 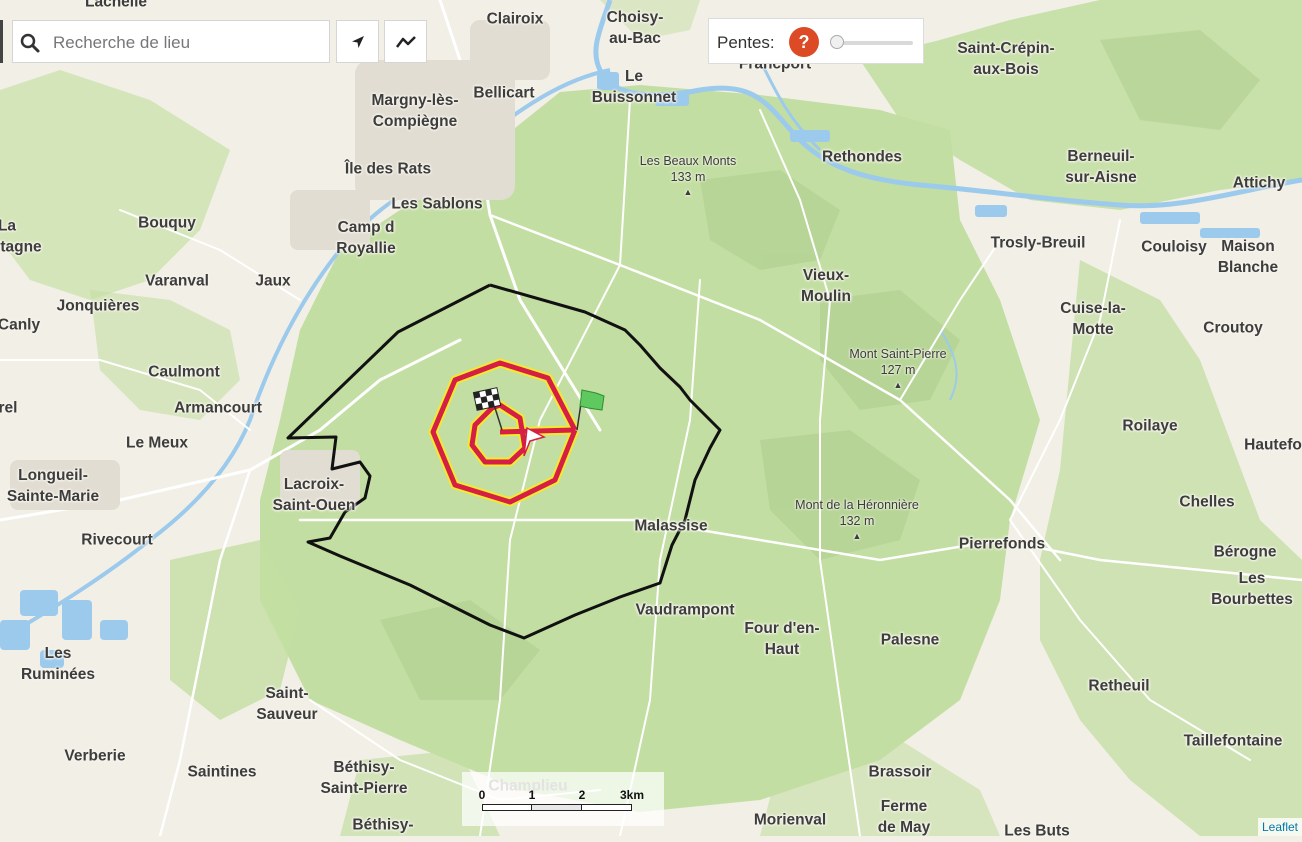 I want to click on scale-label-0: 0, so click(x=482, y=795).